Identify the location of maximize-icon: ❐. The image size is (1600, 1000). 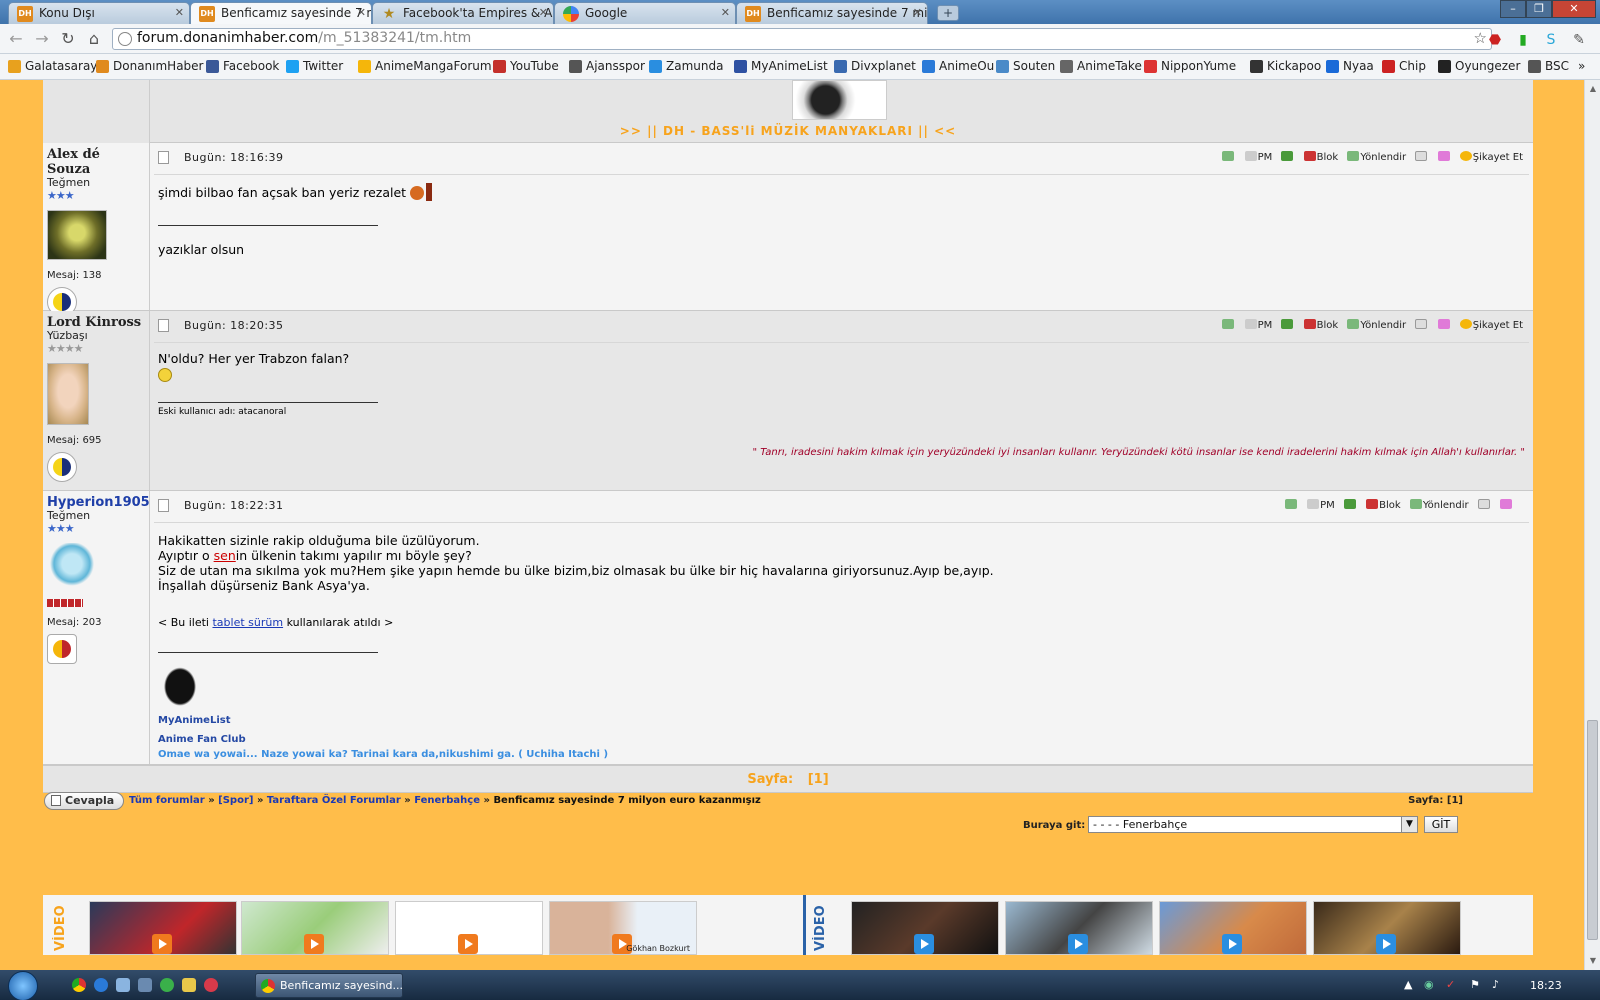
(1539, 9).